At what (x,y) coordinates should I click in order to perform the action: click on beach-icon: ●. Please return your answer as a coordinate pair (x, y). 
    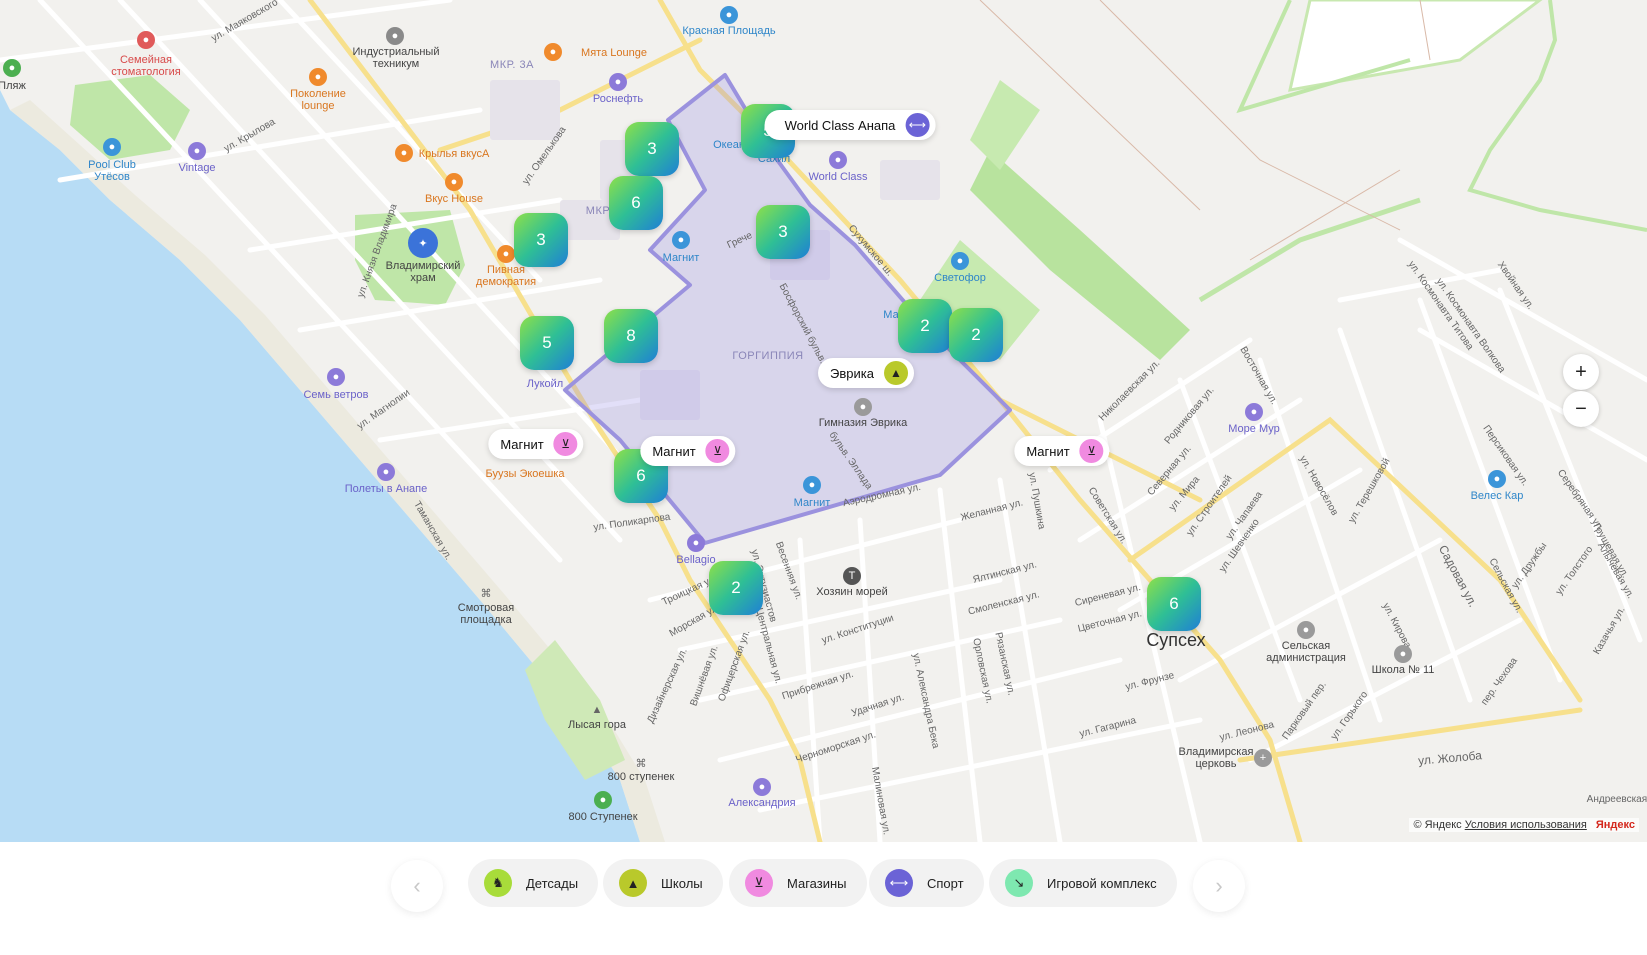
    Looking at the image, I should click on (12, 68).